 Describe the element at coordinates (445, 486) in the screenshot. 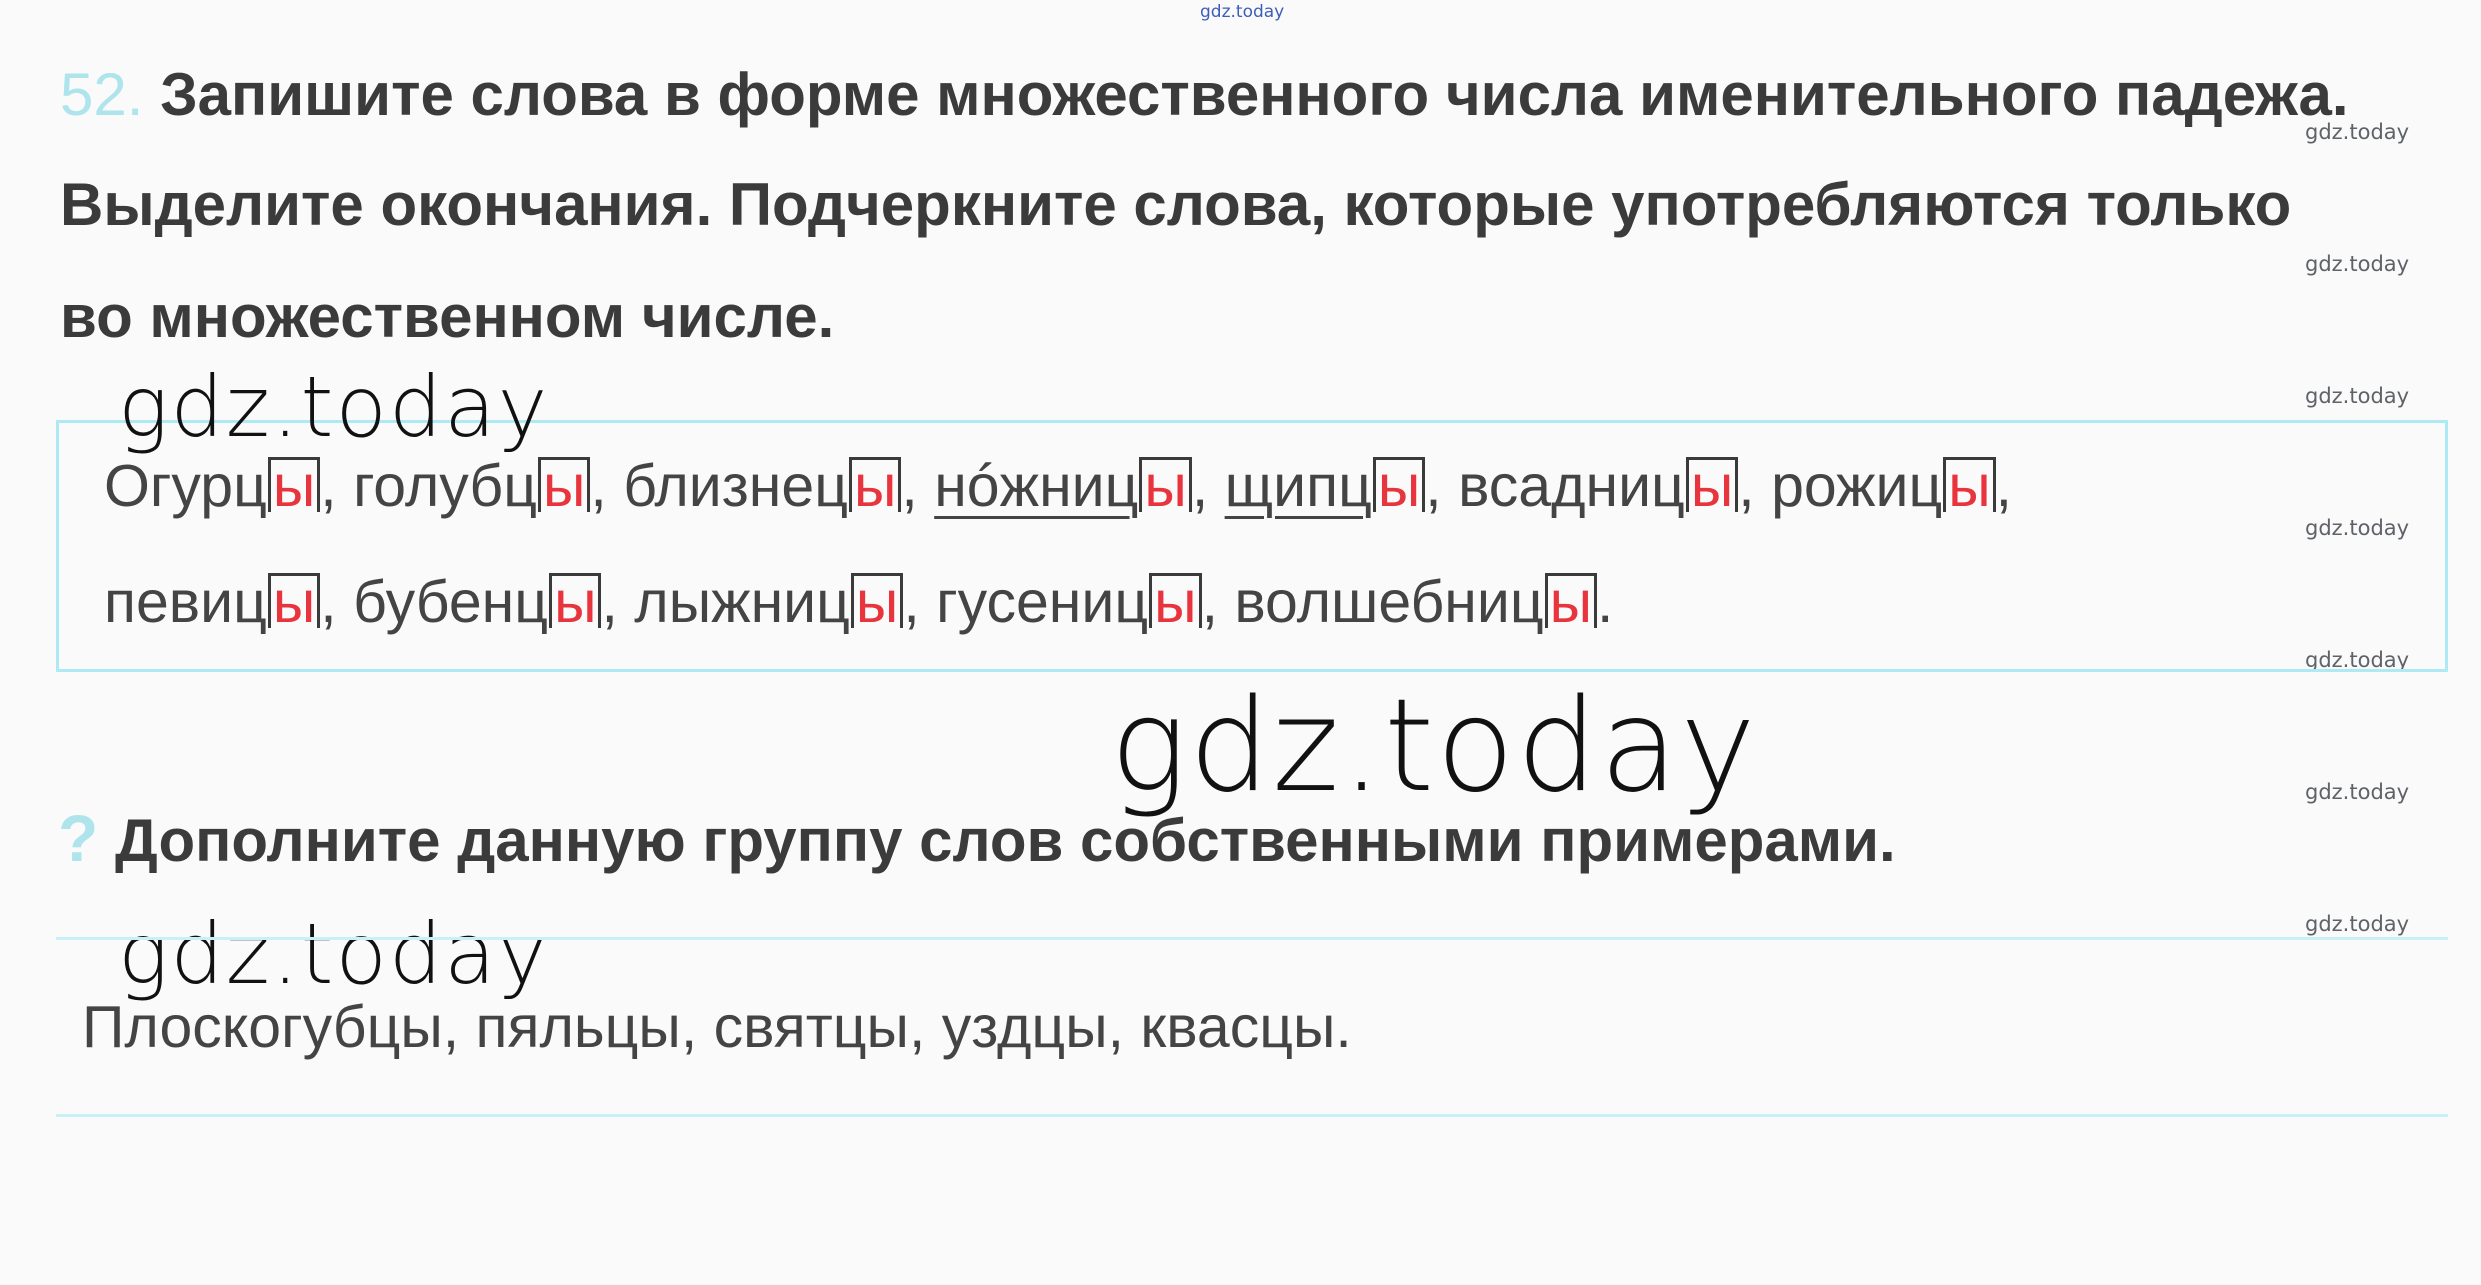

I see `word-stem: голубц` at that location.